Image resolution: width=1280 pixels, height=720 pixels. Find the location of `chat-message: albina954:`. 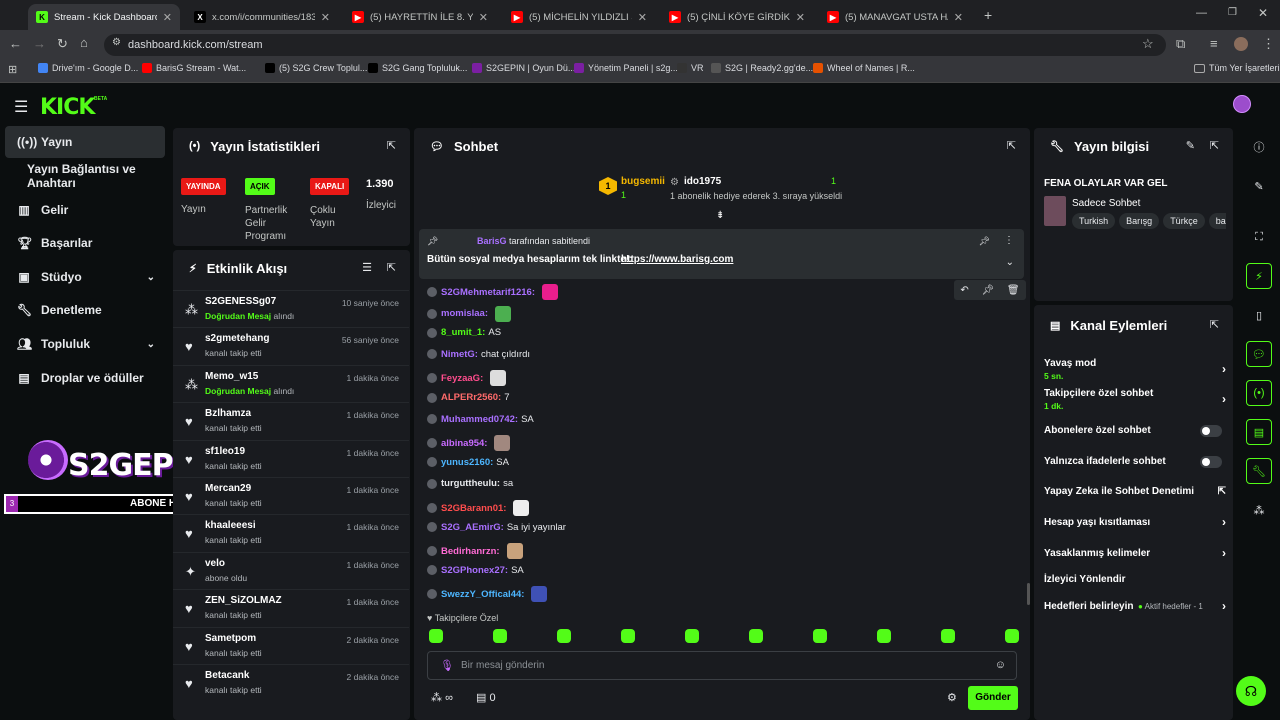

chat-message: albina954: is located at coordinates (469, 443).